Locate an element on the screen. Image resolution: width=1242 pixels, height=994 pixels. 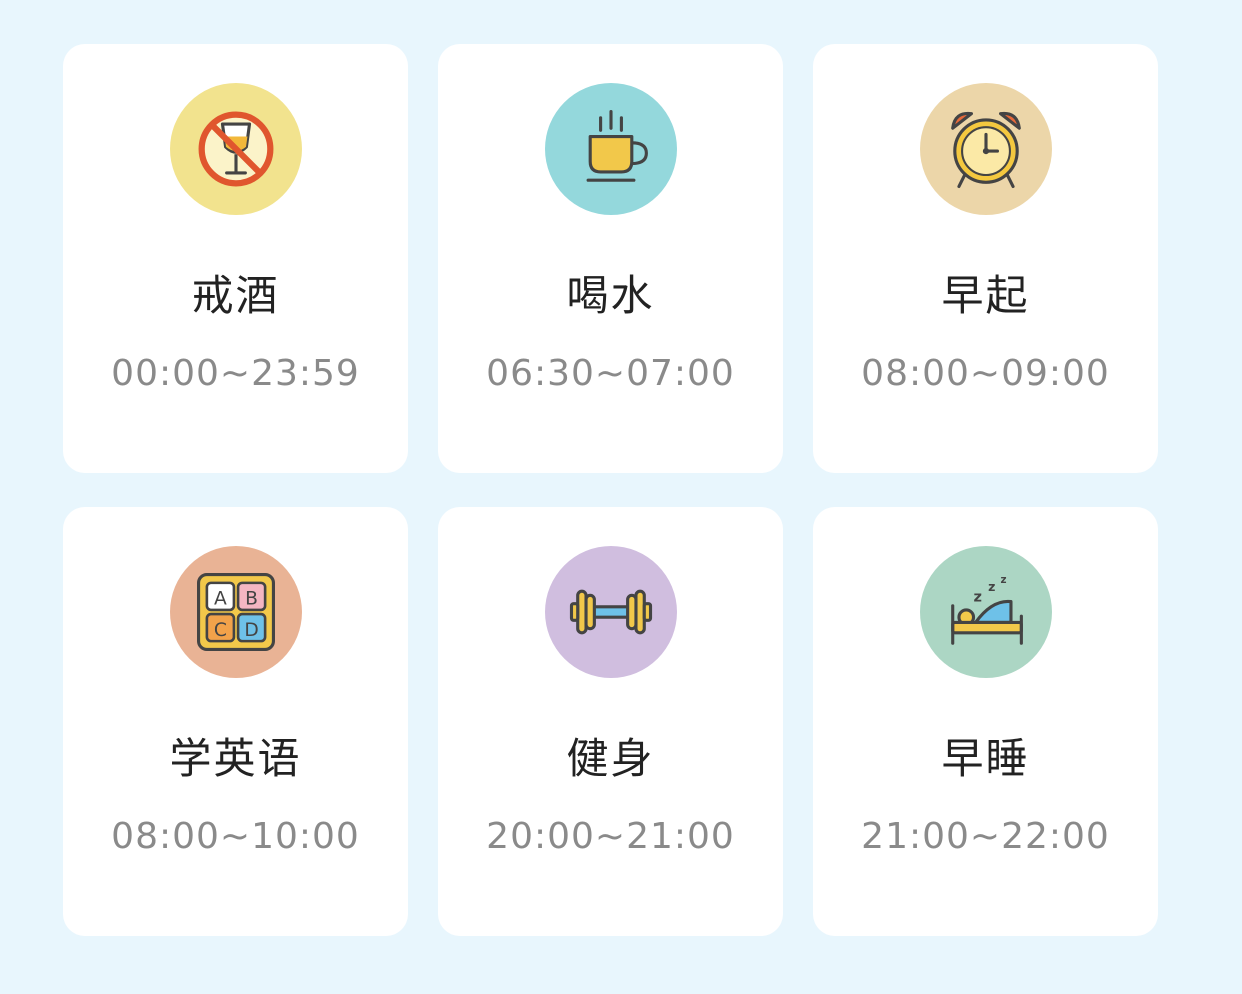
habit-card-fitness: 健身 20:00~21:00 is located at coordinates (610, 721).